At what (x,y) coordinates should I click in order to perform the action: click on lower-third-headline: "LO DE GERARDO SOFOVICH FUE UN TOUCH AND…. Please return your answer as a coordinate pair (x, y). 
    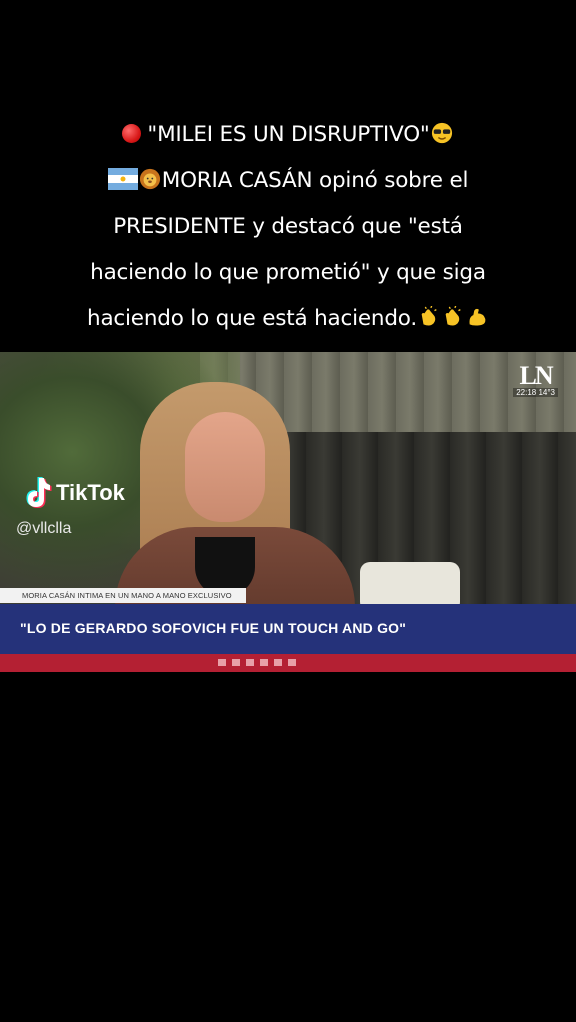
    Looking at the image, I should click on (213, 628).